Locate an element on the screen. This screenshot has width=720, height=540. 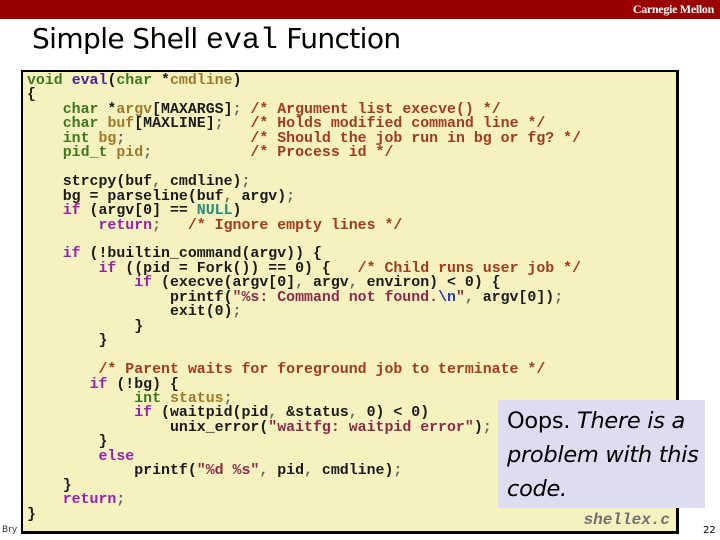
title-code-word: eval is located at coordinates (241, 41).